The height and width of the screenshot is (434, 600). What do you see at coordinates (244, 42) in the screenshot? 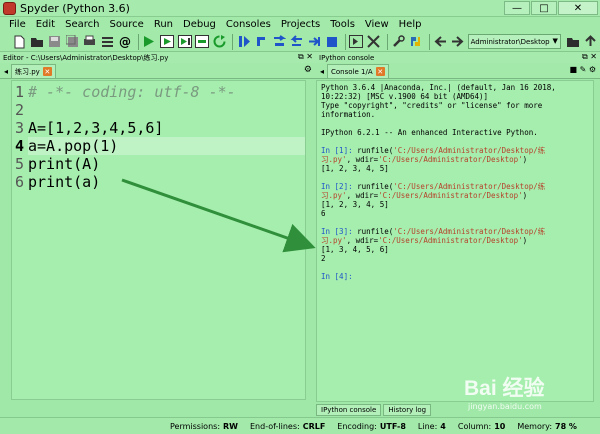
I see `debug-icon` at bounding box center [244, 42].